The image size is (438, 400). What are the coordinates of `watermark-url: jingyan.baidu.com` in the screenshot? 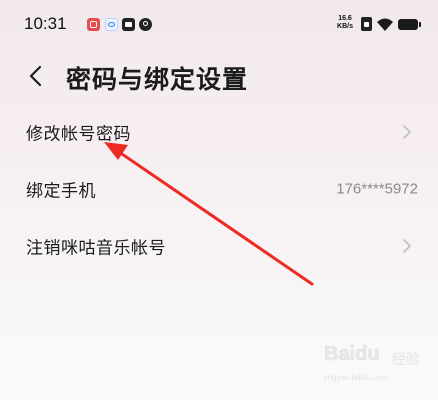 It's located at (356, 377).